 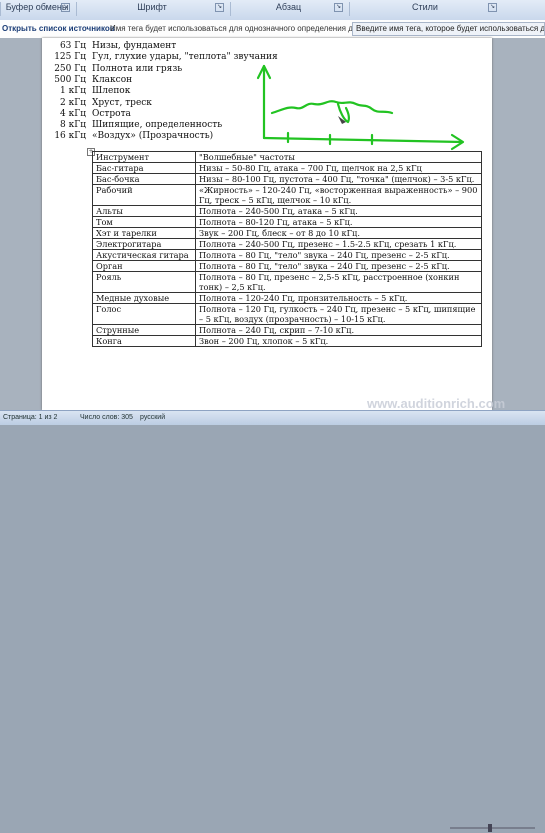 What do you see at coordinates (152, 417) in the screenshot?
I see `language: русский` at bounding box center [152, 417].